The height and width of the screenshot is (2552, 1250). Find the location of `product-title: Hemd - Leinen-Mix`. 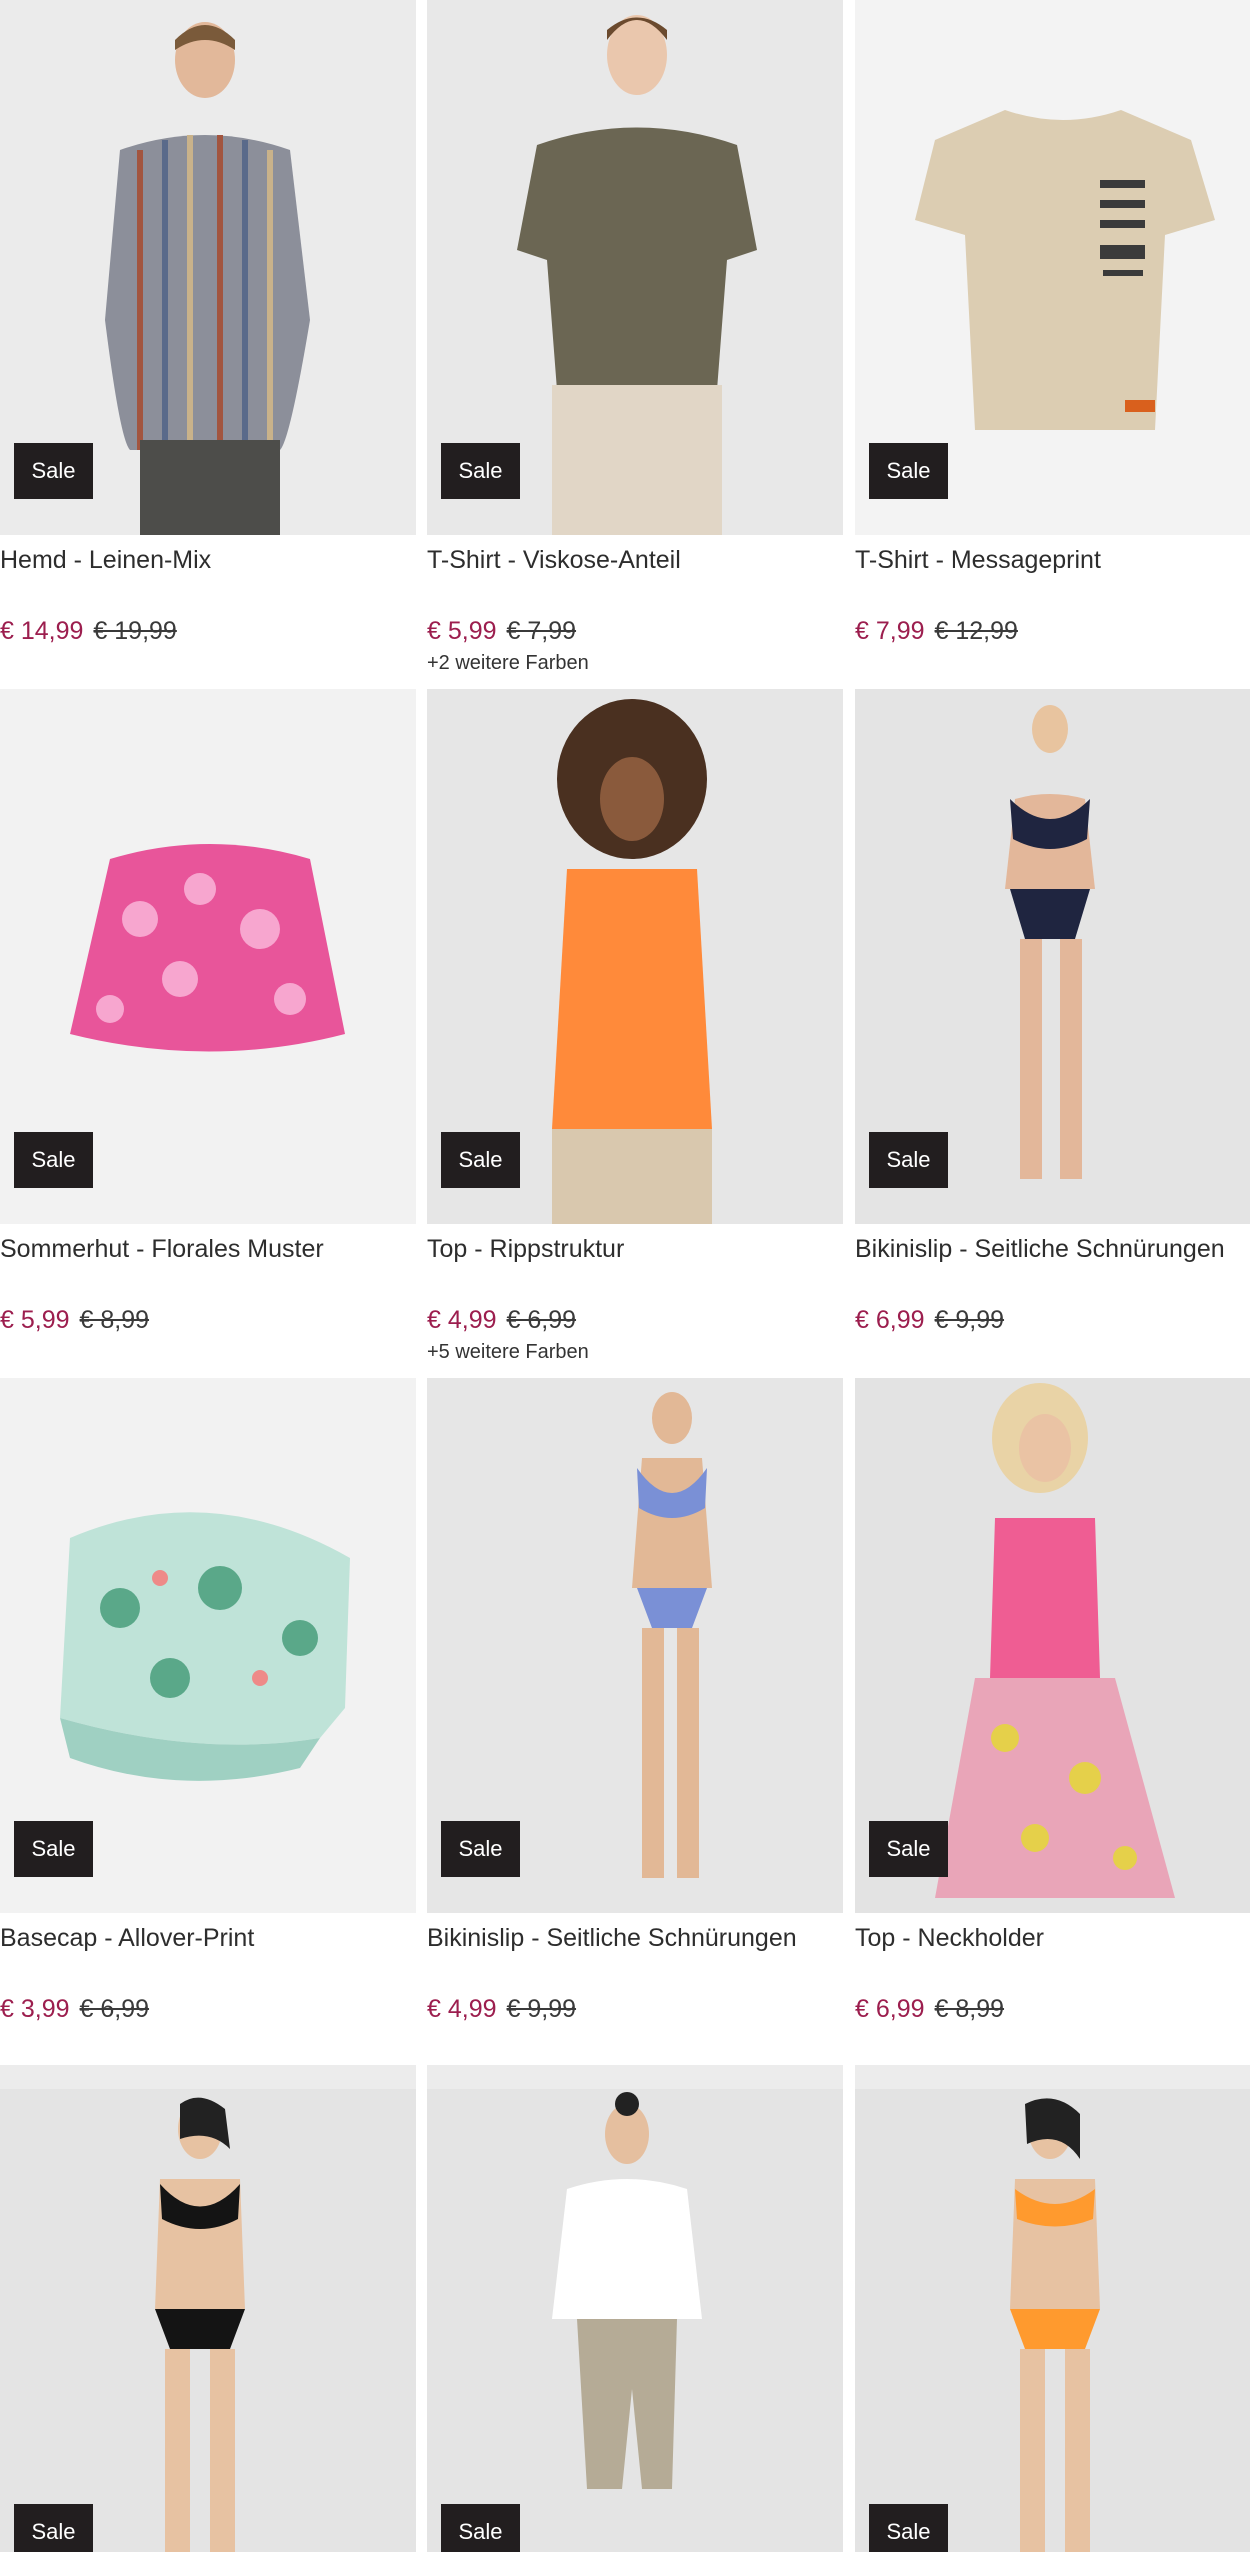

product-title: Hemd - Leinen-Mix is located at coordinates (208, 560).